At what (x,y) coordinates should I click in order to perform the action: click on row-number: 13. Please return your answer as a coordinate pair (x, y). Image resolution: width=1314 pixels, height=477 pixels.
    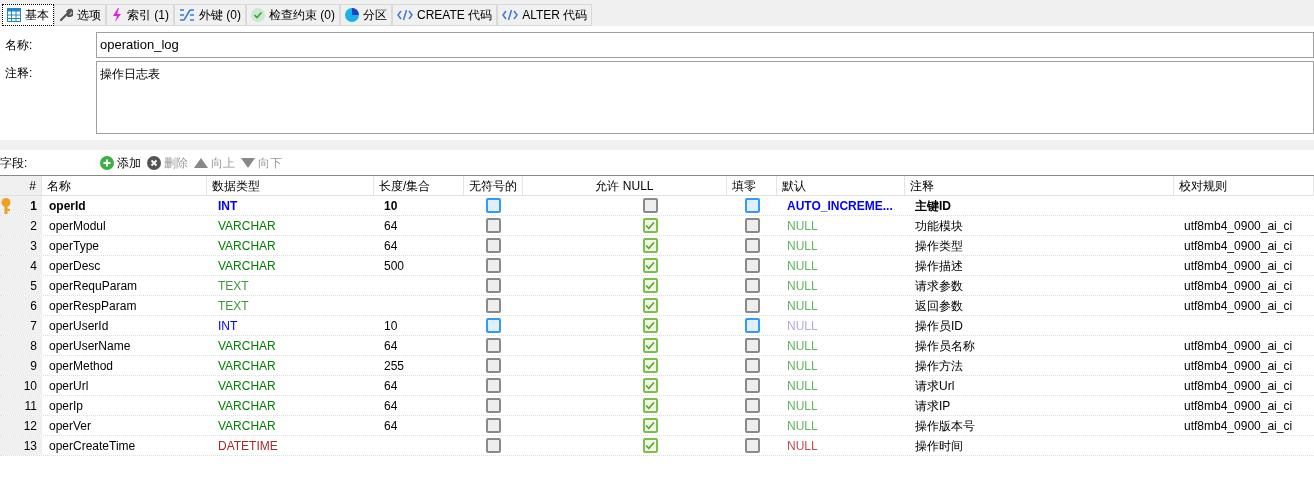
    Looking at the image, I should click on (30, 446).